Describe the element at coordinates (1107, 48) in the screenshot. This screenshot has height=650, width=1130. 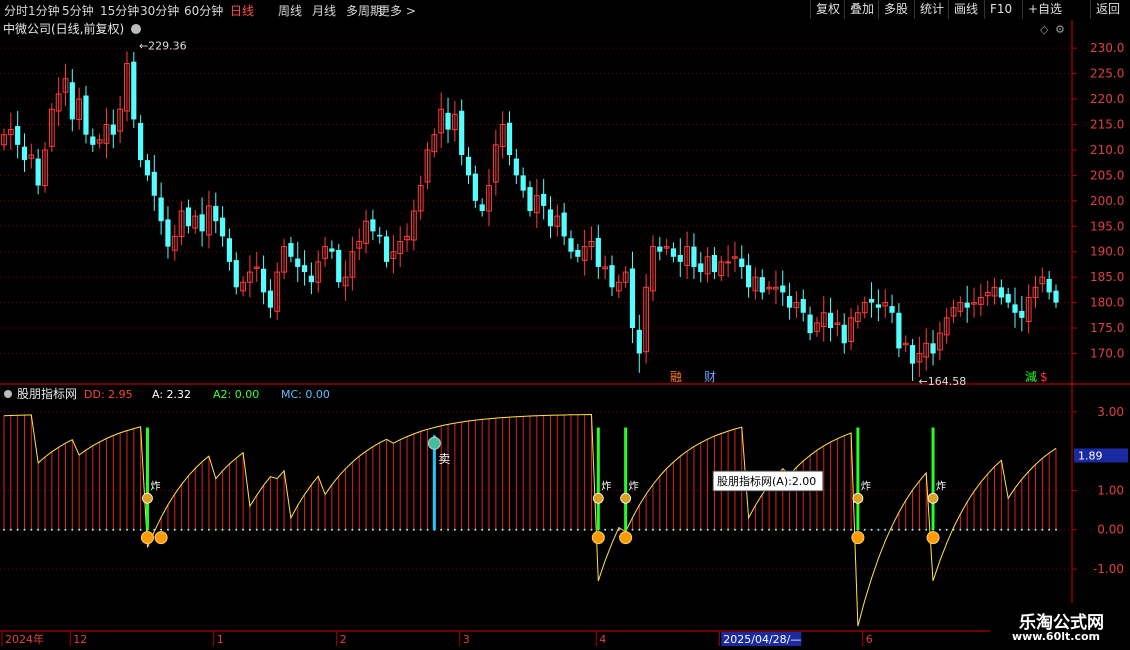
I see `price-tick-label: 230.0` at that location.